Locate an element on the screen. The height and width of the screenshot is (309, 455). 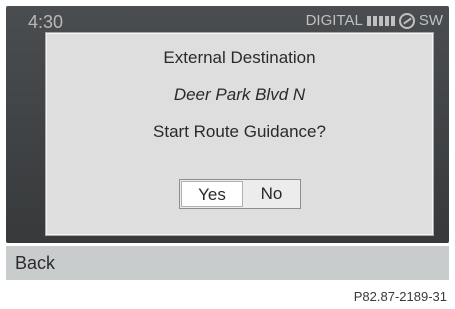
signal-strength-icon is located at coordinates (380, 20).